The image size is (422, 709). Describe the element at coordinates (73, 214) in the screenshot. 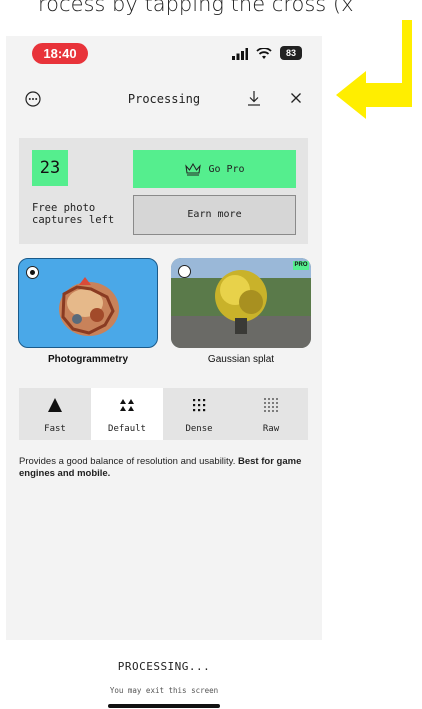

I see `free-captures-label: Free photo captures left` at that location.